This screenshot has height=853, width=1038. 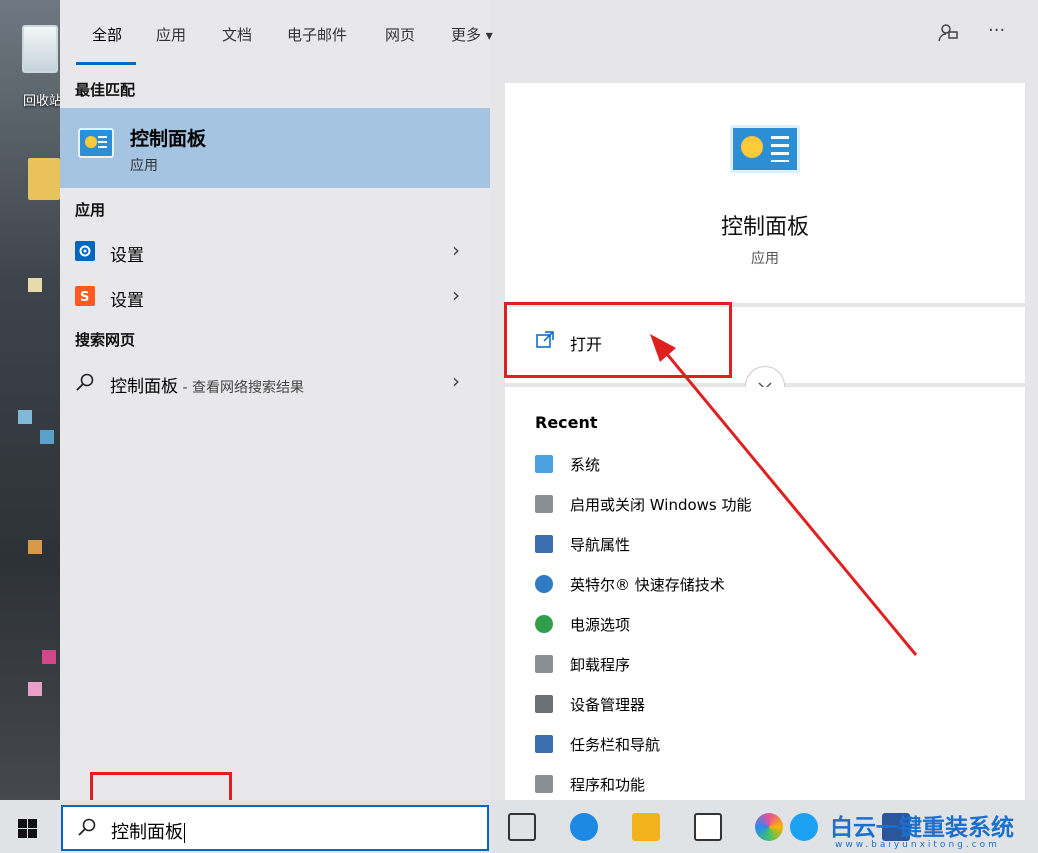 I want to click on task-view-icon, so click(x=522, y=827).